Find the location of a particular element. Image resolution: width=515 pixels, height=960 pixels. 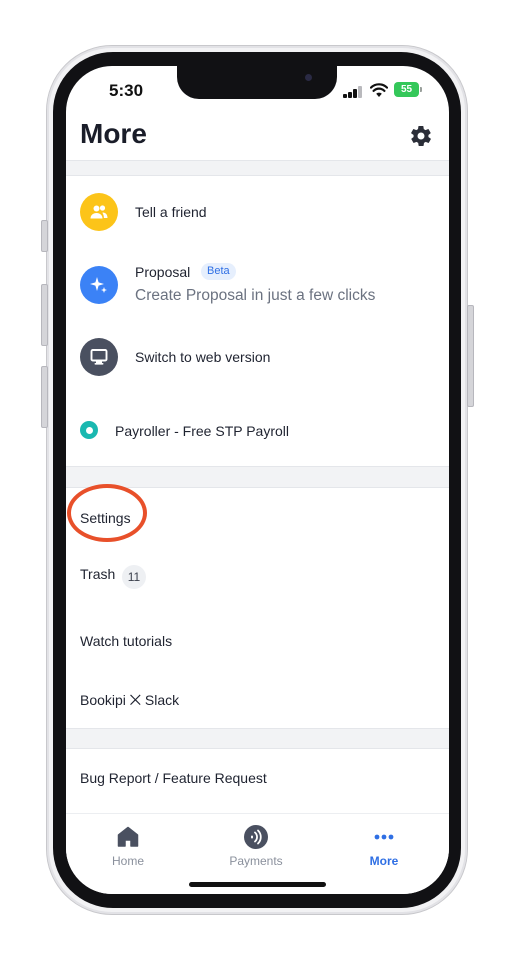

tab-payments: Payments is located at coordinates (256, 846).